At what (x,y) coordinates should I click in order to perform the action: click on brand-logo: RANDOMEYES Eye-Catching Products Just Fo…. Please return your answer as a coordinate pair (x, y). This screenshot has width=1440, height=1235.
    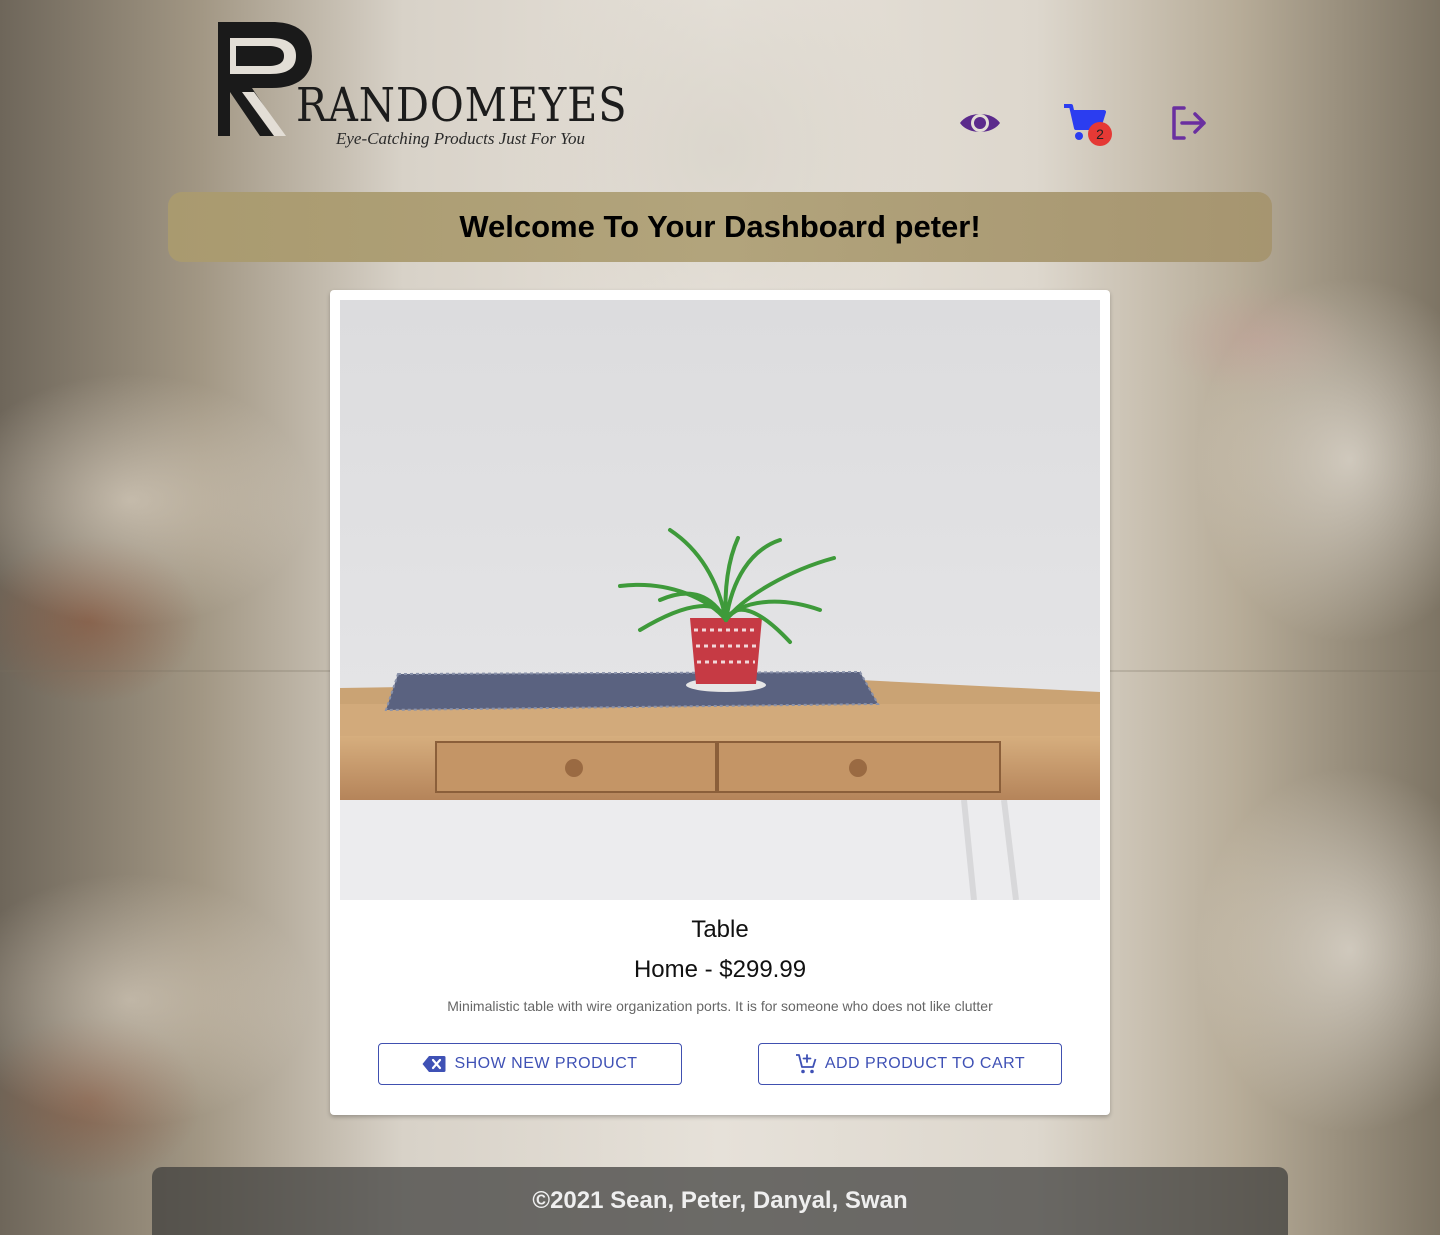
    Looking at the image, I should click on (419, 86).